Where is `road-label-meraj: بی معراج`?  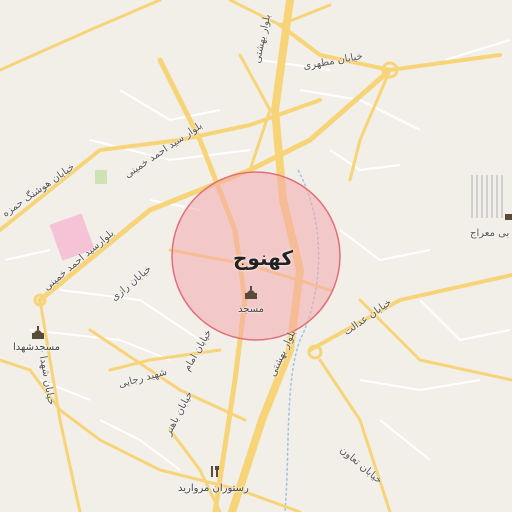
road-label-meraj: بی معراج is located at coordinates (490, 233).